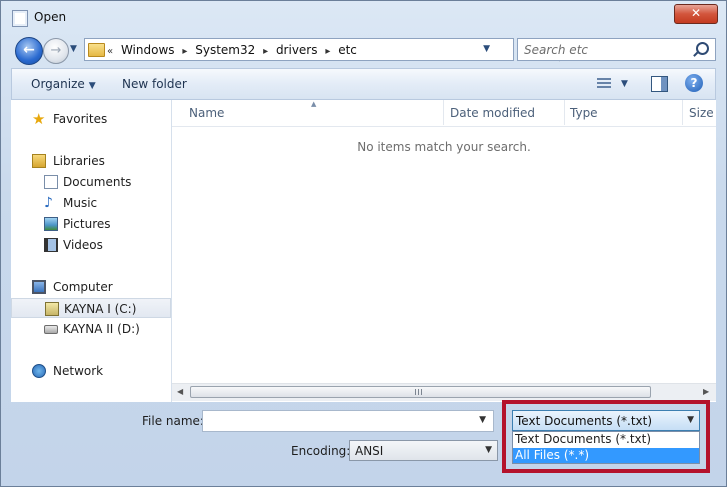  What do you see at coordinates (297, 50) in the screenshot?
I see `breadcrumb-item-drivers: drivers` at bounding box center [297, 50].